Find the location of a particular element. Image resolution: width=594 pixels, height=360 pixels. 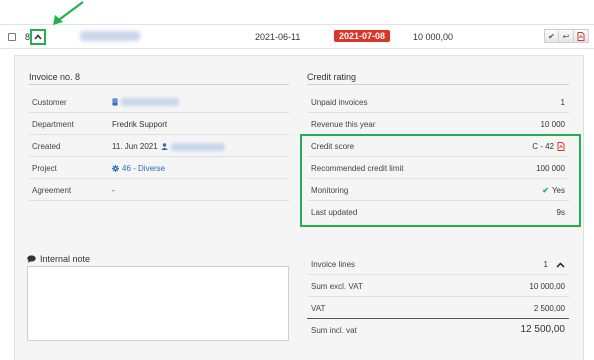

gear-icon is located at coordinates (115, 168).